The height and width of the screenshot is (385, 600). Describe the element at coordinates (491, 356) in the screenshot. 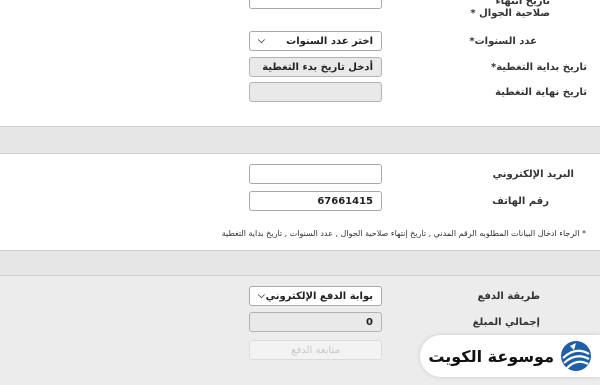

I see `watermark-text: موسوعة الكويت` at that location.